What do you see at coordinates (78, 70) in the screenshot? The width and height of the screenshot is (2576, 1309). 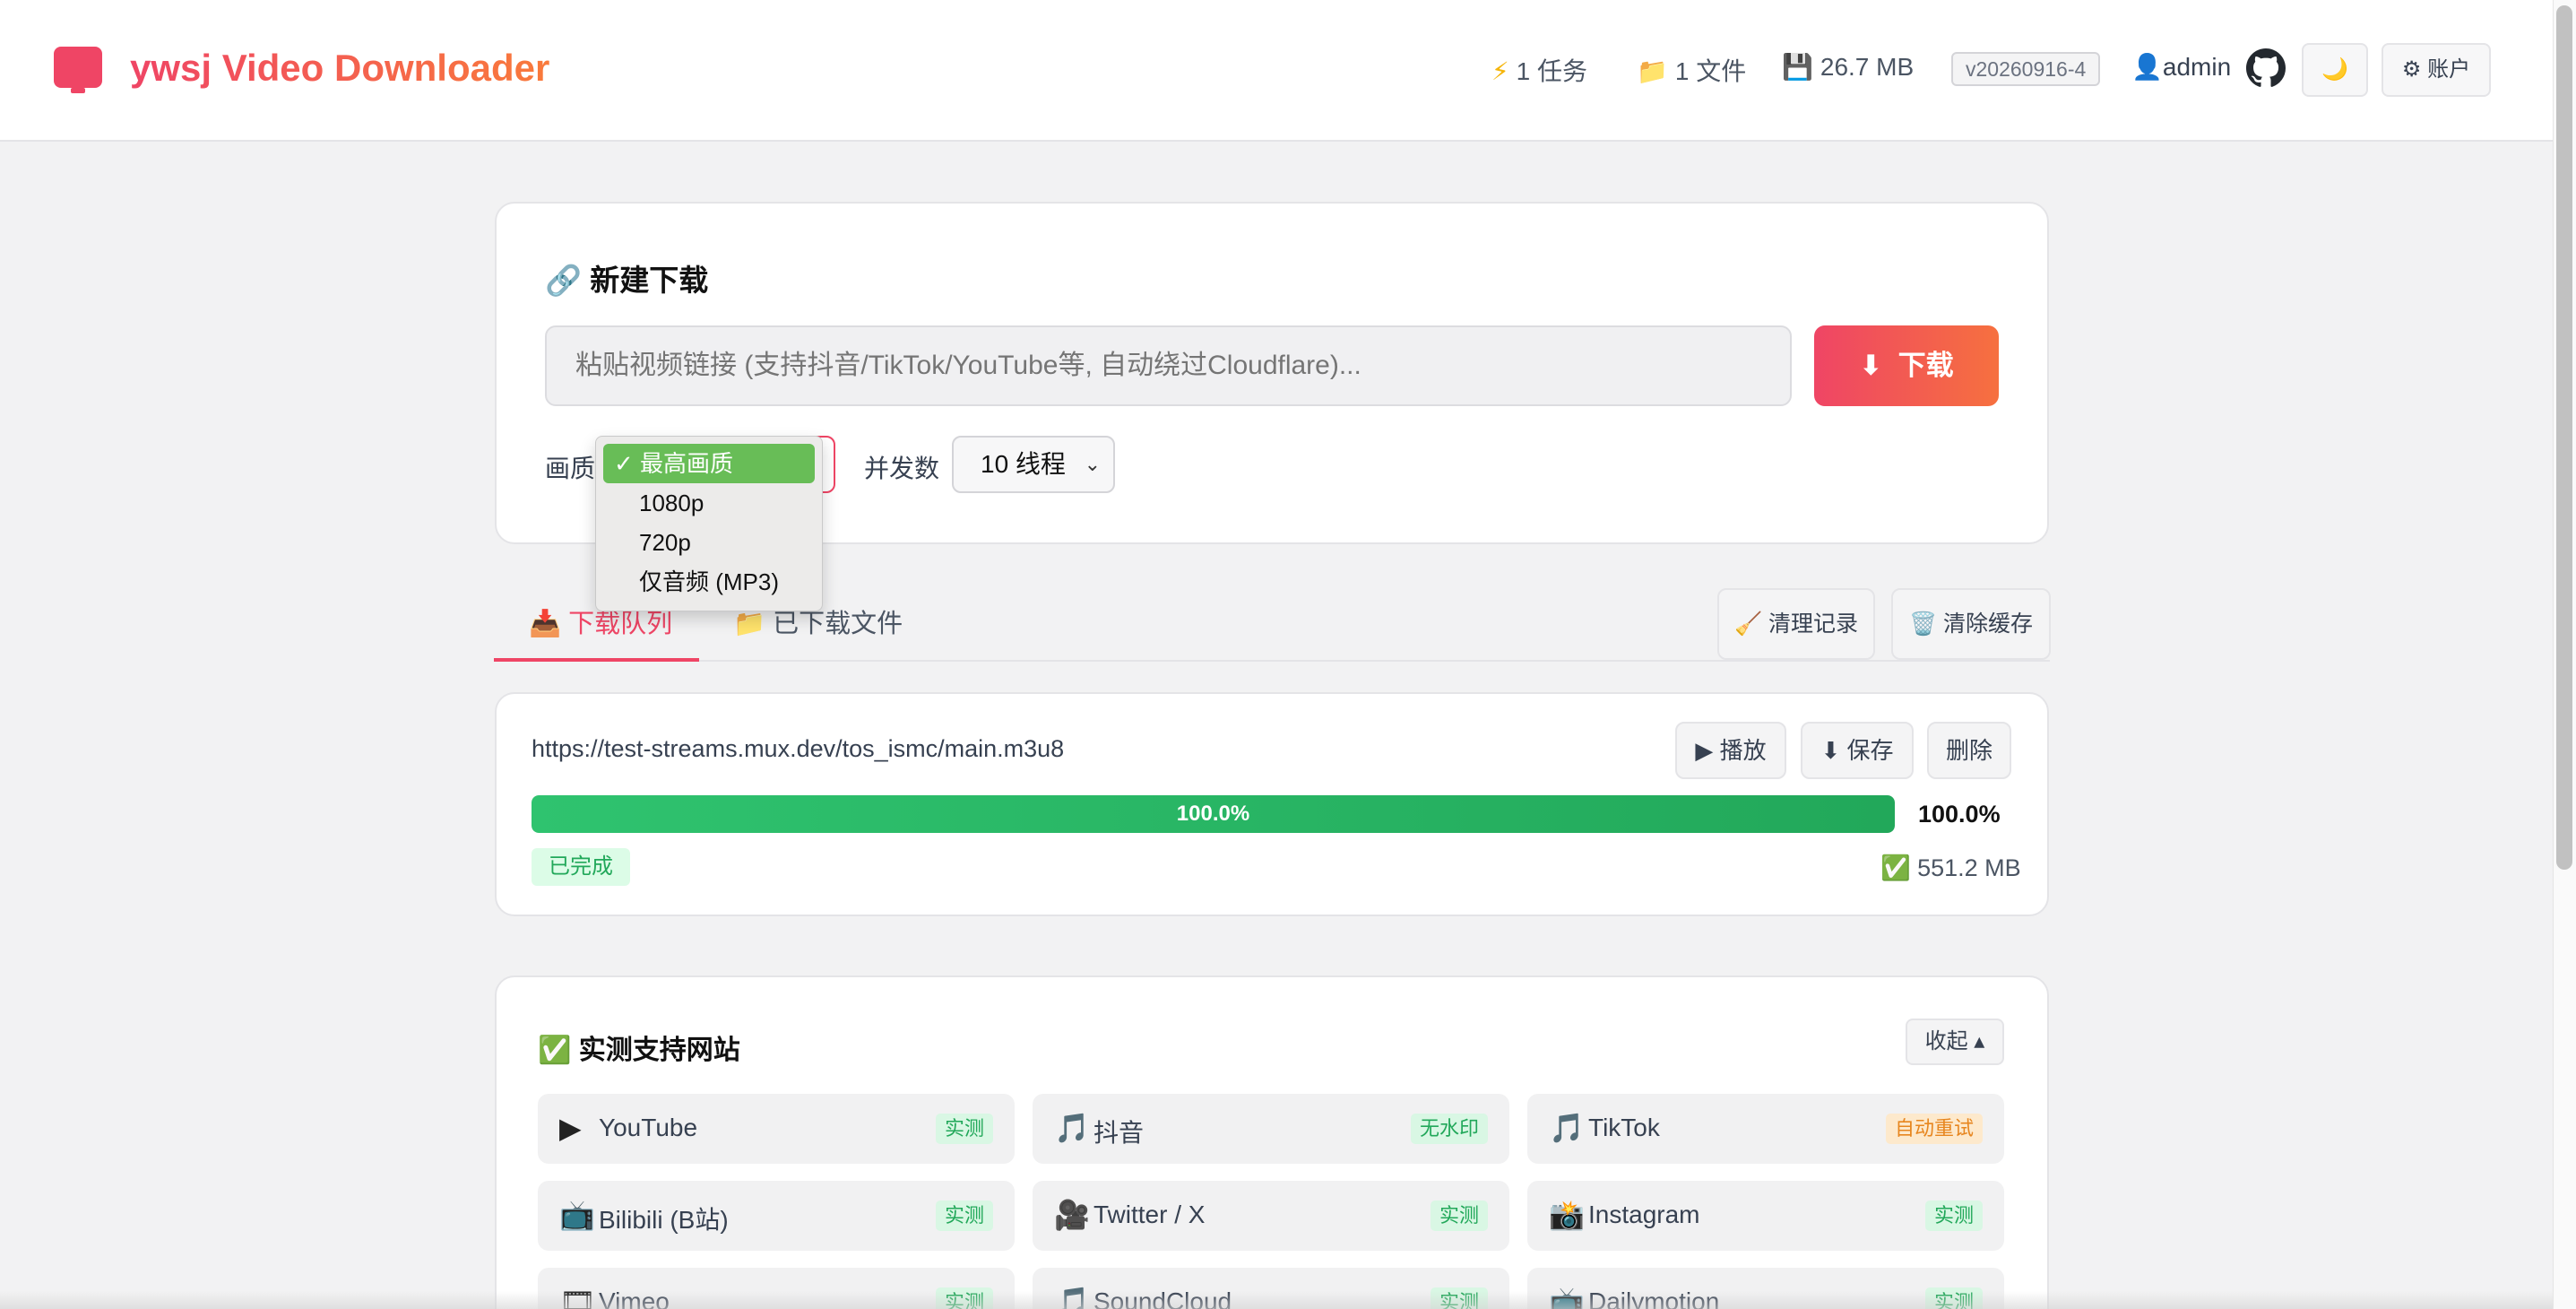 I see `tv-logo-icon` at bounding box center [78, 70].